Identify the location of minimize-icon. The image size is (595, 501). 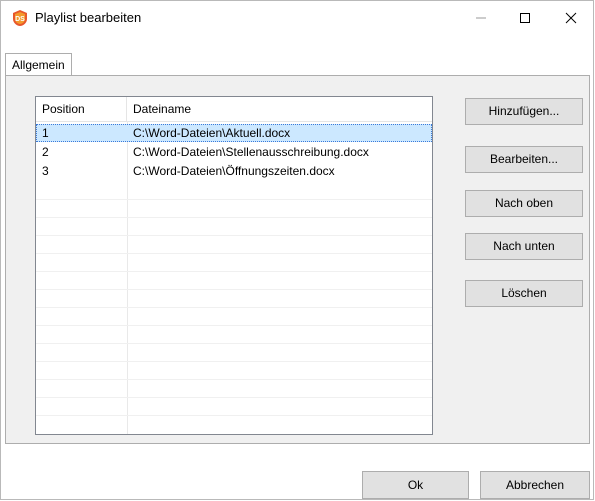
(481, 18).